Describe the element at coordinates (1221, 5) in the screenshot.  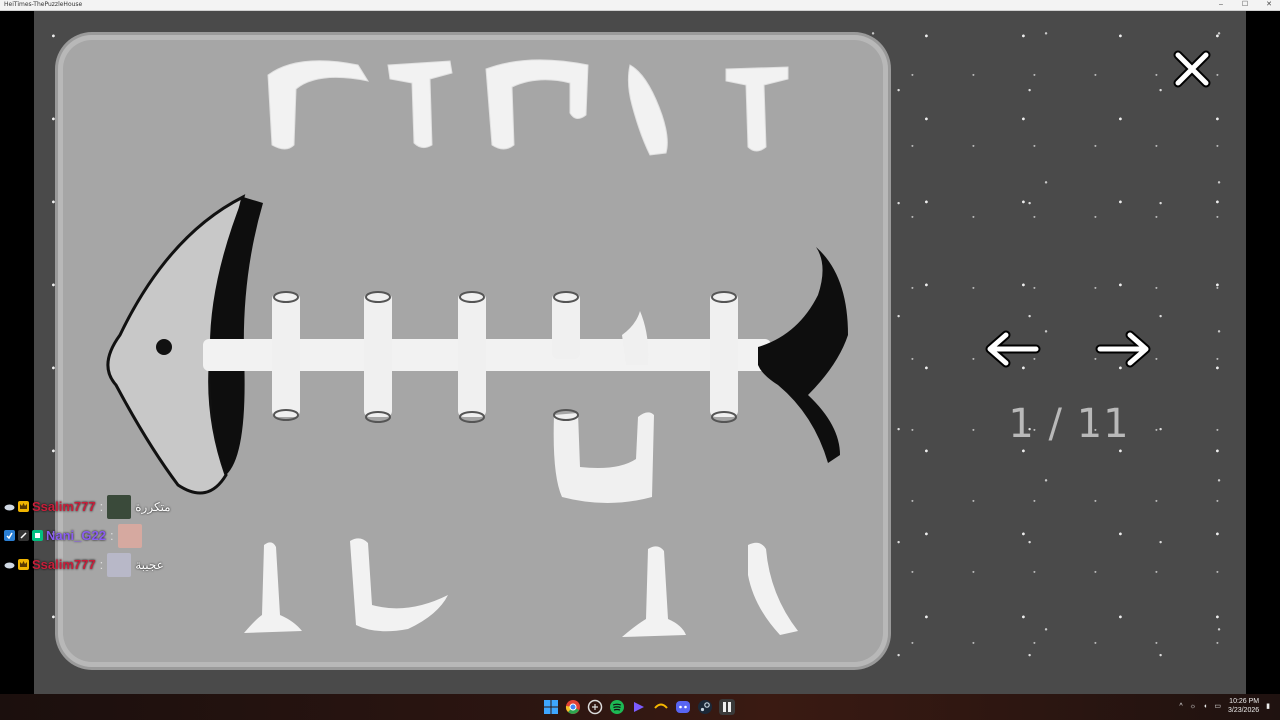
I see `minimize-button: –` at that location.